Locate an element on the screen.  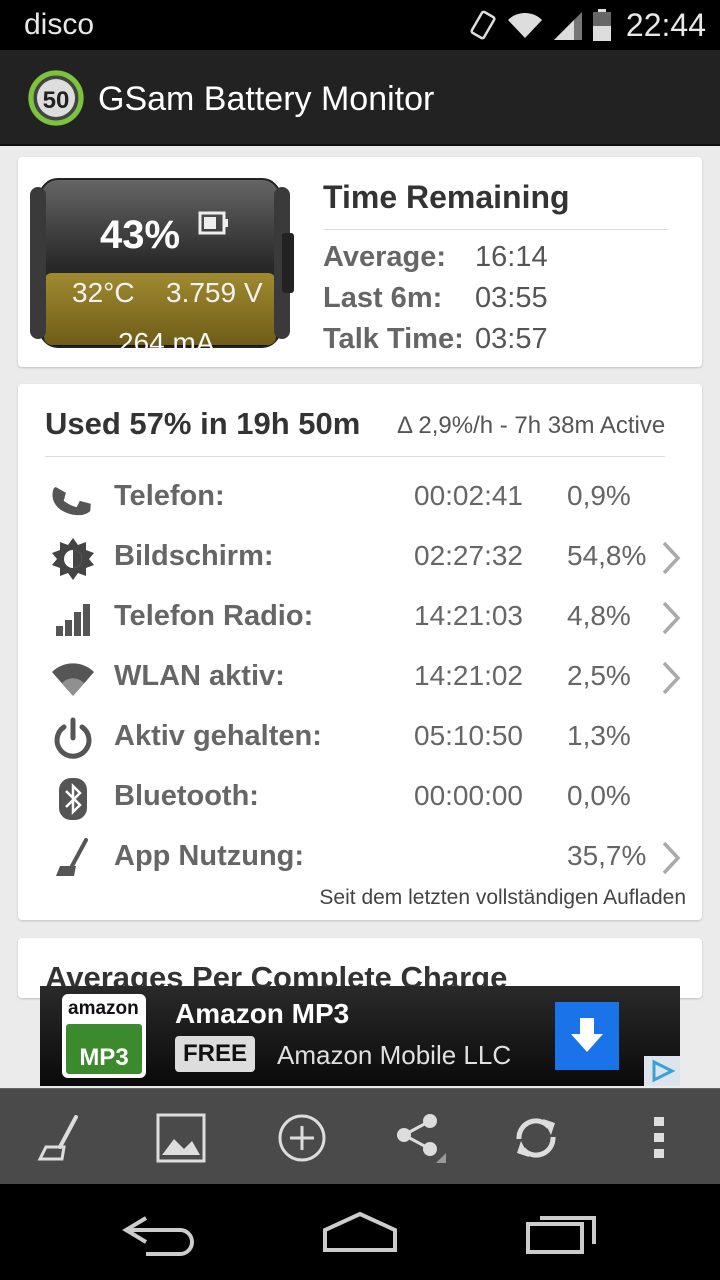
wifi-icon is located at coordinates (73, 679).